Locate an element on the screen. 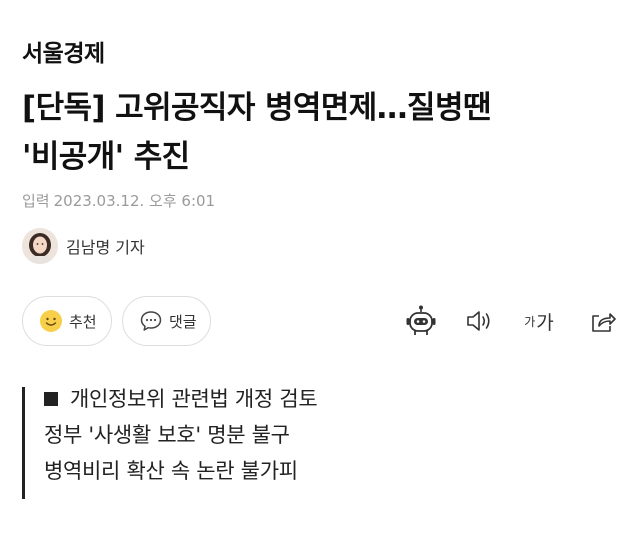  comment-button: 댓글 is located at coordinates (166, 321).